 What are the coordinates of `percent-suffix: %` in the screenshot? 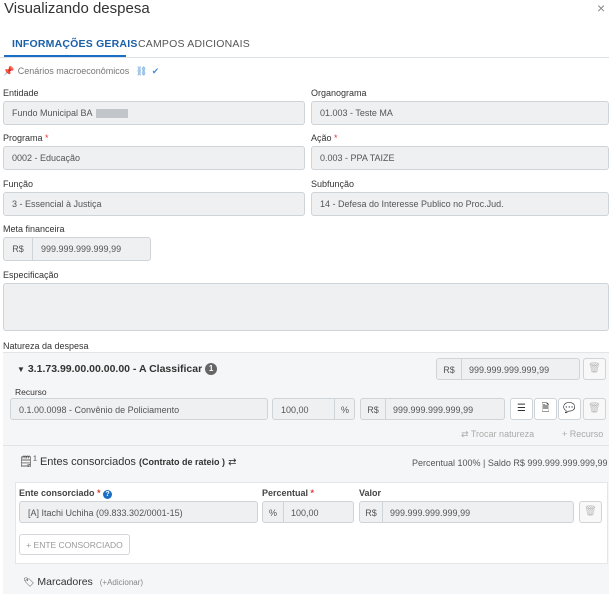 It's located at (344, 410).